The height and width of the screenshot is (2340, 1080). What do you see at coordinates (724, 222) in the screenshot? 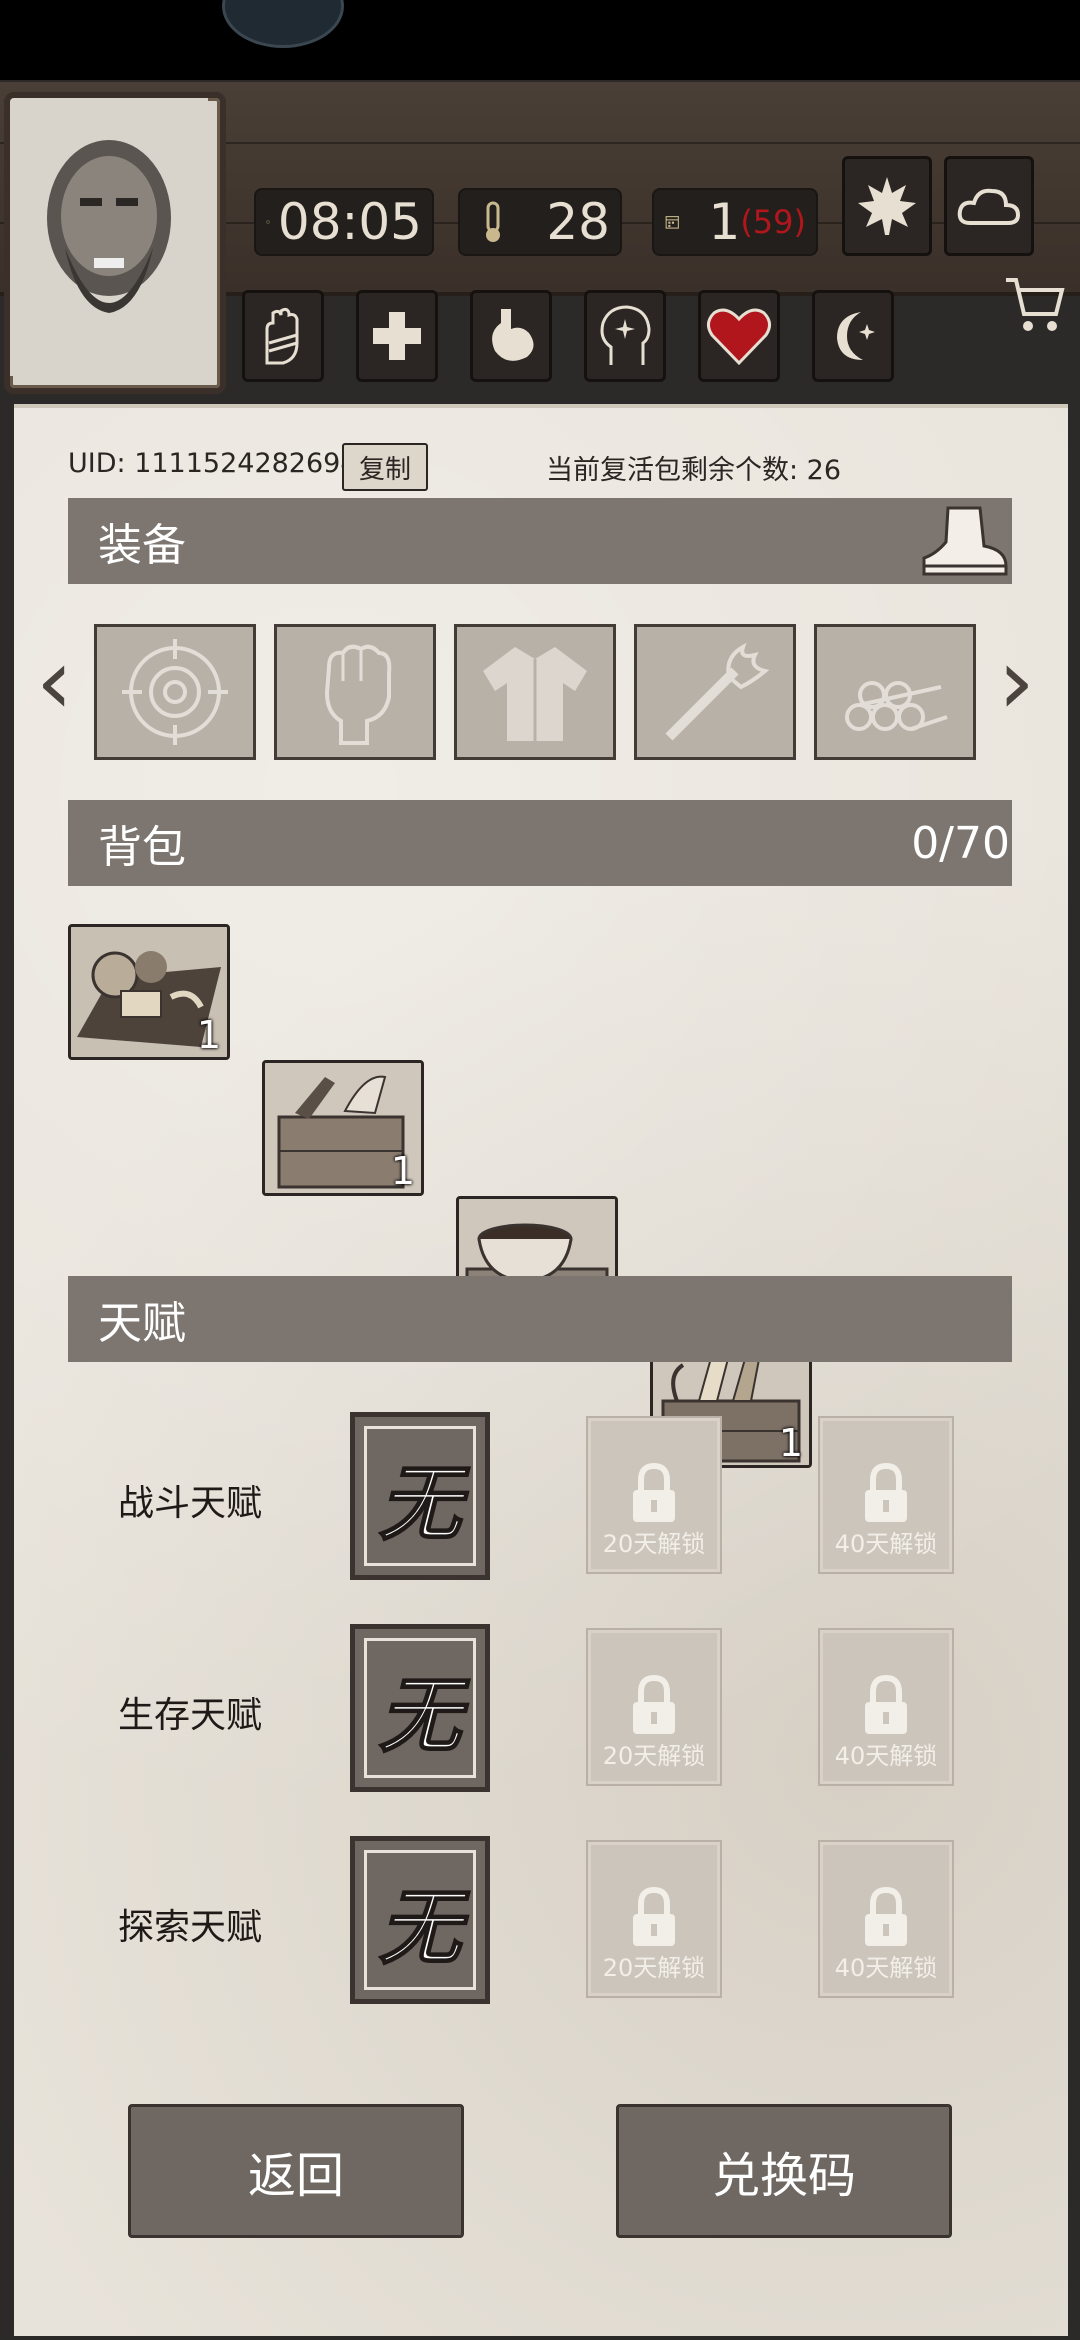
I see `day-value: 1` at bounding box center [724, 222].